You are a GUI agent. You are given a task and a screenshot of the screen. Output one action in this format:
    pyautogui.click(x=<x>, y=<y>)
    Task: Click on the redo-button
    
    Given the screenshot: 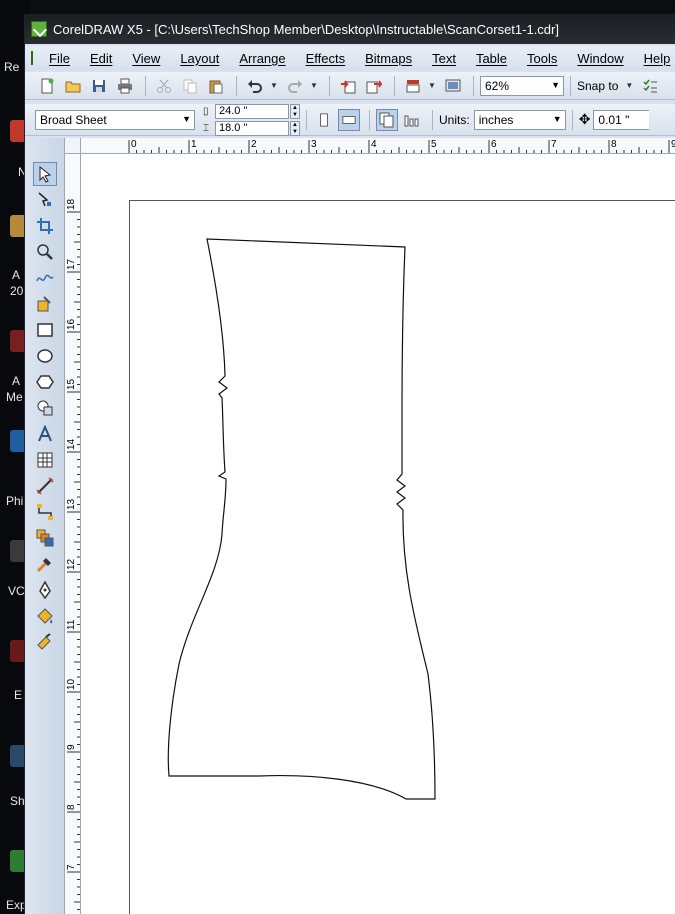 What is the action you would take?
    pyautogui.click(x=295, y=86)
    